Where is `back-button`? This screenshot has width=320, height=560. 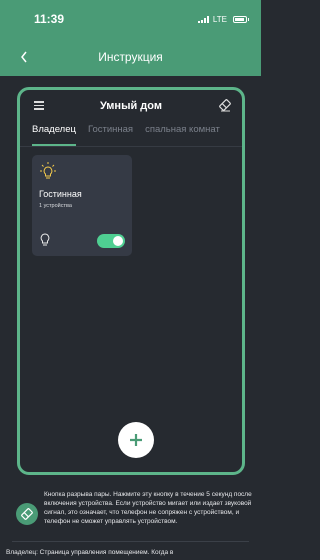 back-button is located at coordinates (24, 57).